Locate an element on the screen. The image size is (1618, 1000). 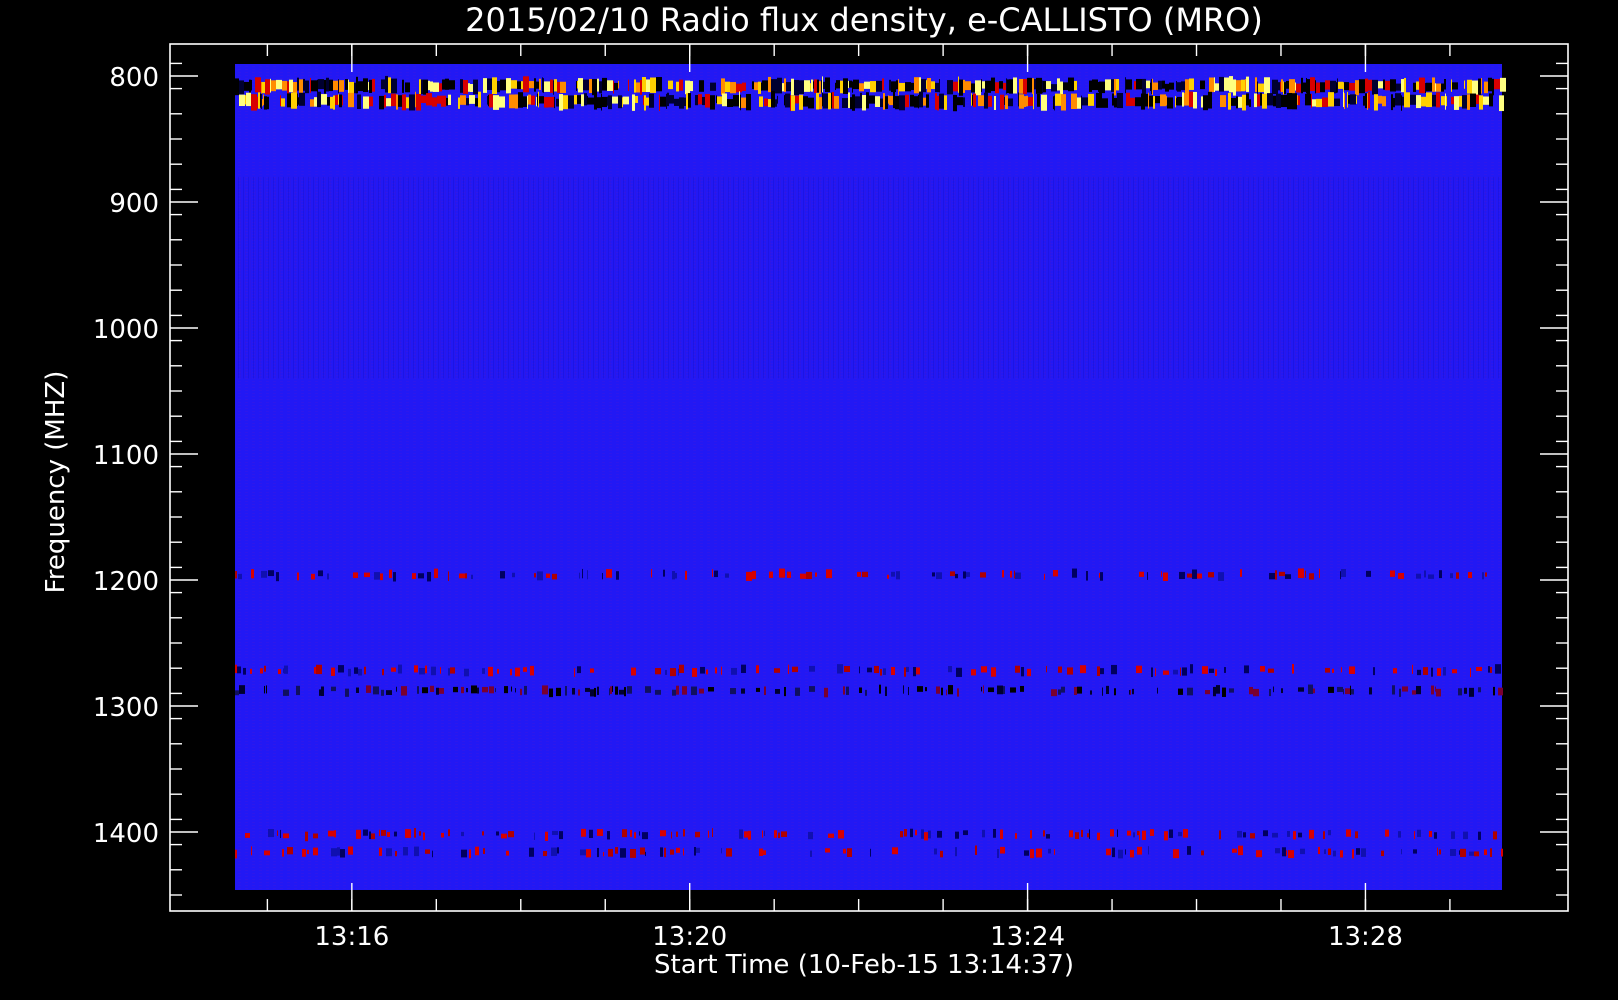
y-tick-label: 1200 is located at coordinates (126, 582).